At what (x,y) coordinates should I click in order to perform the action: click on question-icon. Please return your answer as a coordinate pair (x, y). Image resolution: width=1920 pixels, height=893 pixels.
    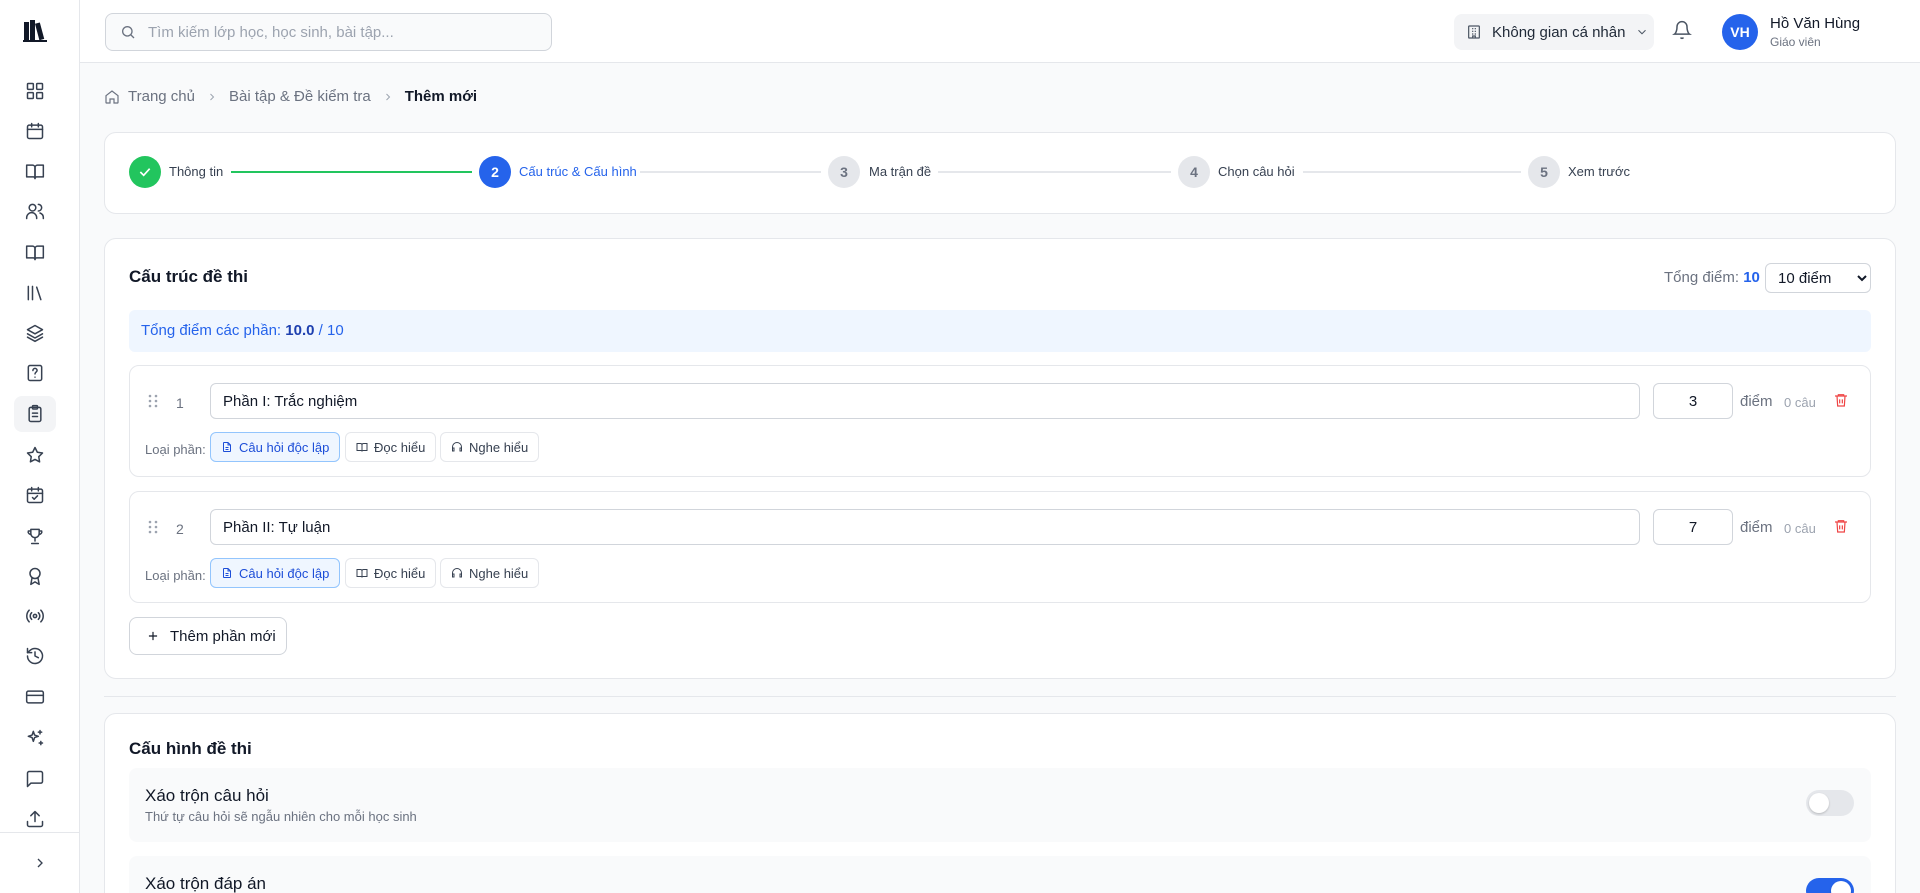
    Looking at the image, I should click on (35, 373).